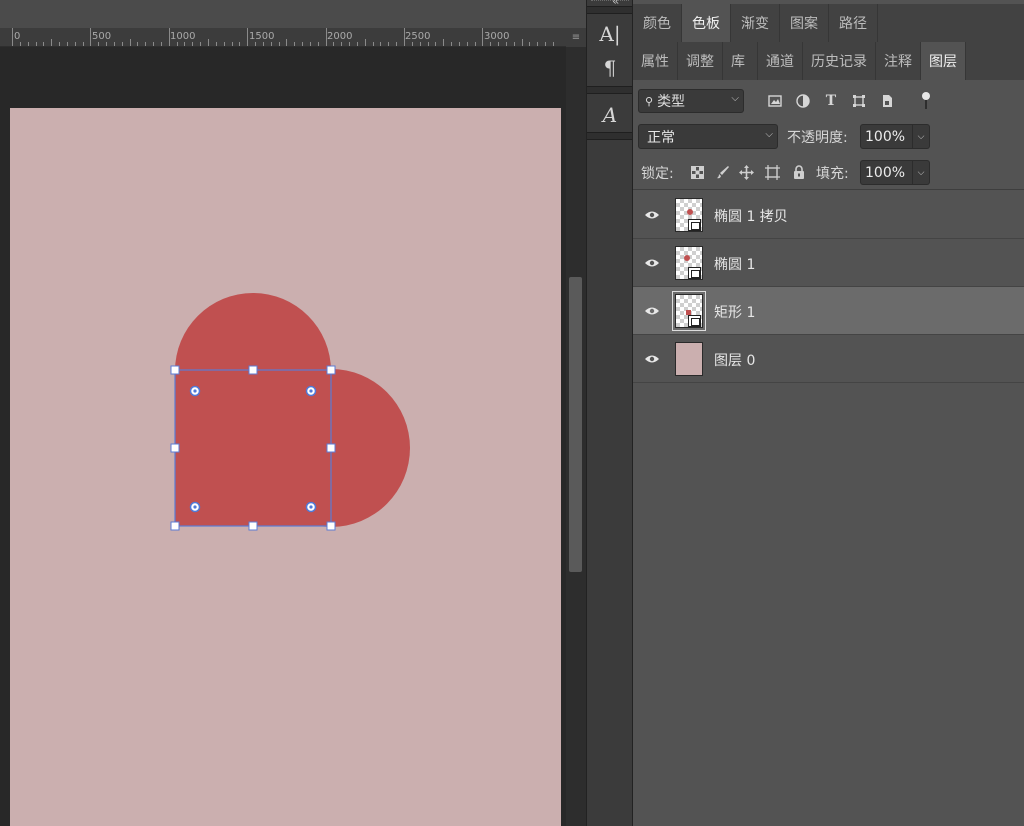  Describe the element at coordinates (780, 61) in the screenshot. I see `tab-channels: 通道` at that location.